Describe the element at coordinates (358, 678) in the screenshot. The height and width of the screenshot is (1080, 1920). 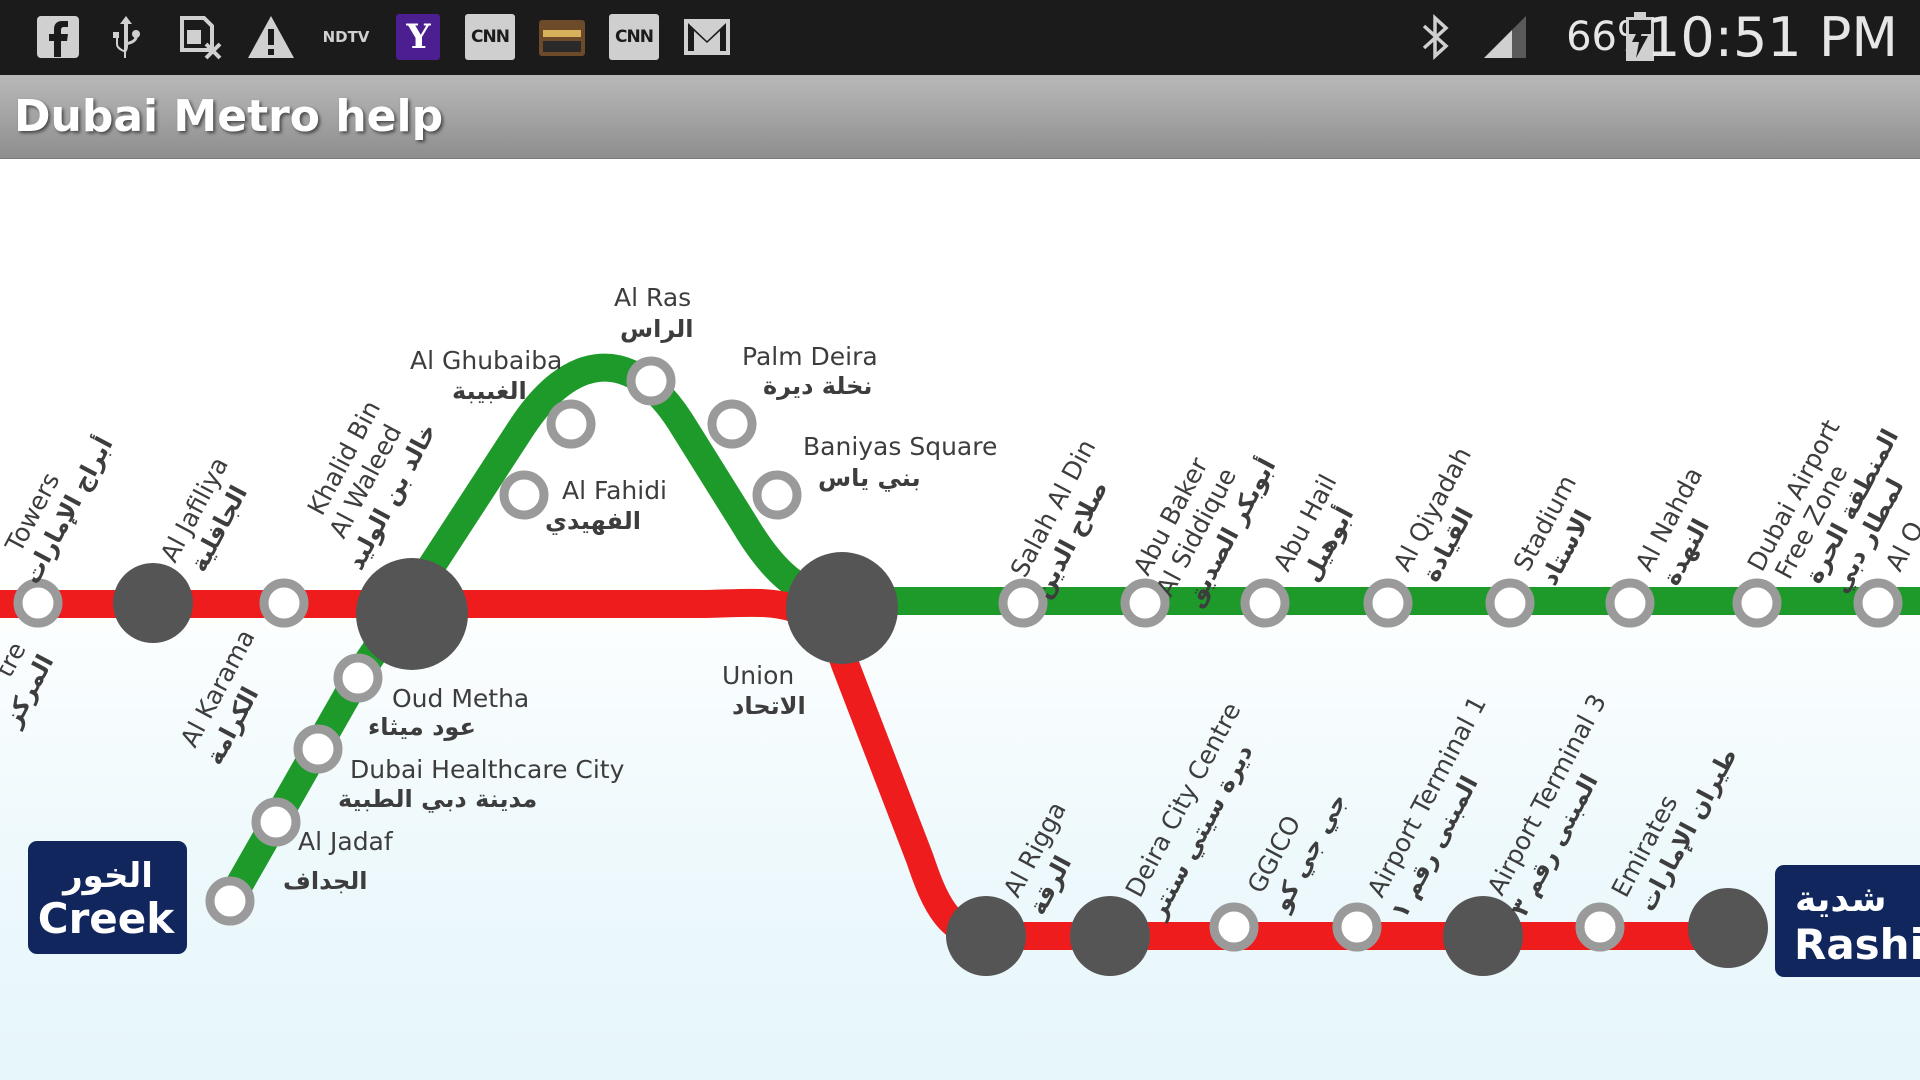
I see `station-oud-metha` at that location.